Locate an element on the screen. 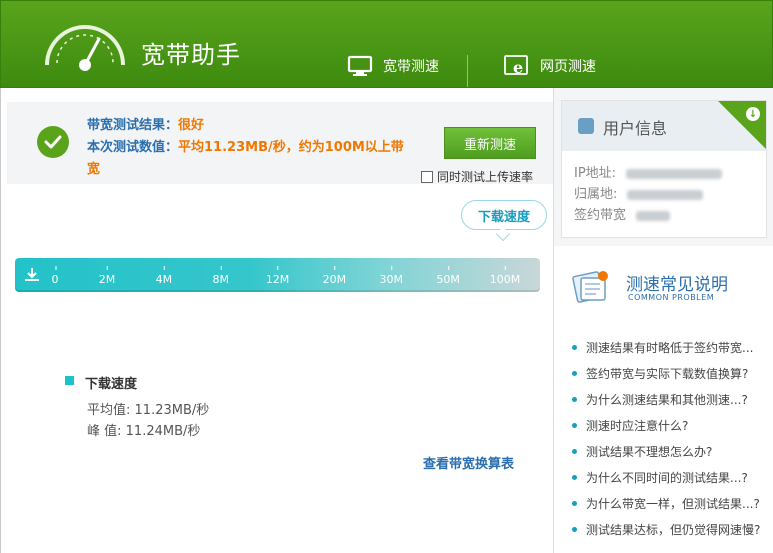 This screenshot has width=773, height=553. faq-item: 为什么不同时间的测试结果...? is located at coordinates (666, 477).